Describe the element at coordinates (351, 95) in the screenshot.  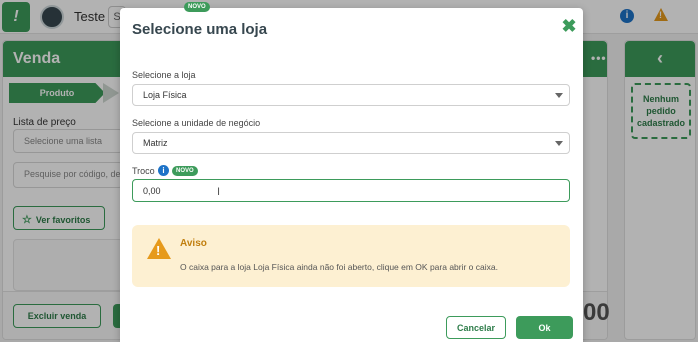
I see `store-select: Loja Física` at that location.